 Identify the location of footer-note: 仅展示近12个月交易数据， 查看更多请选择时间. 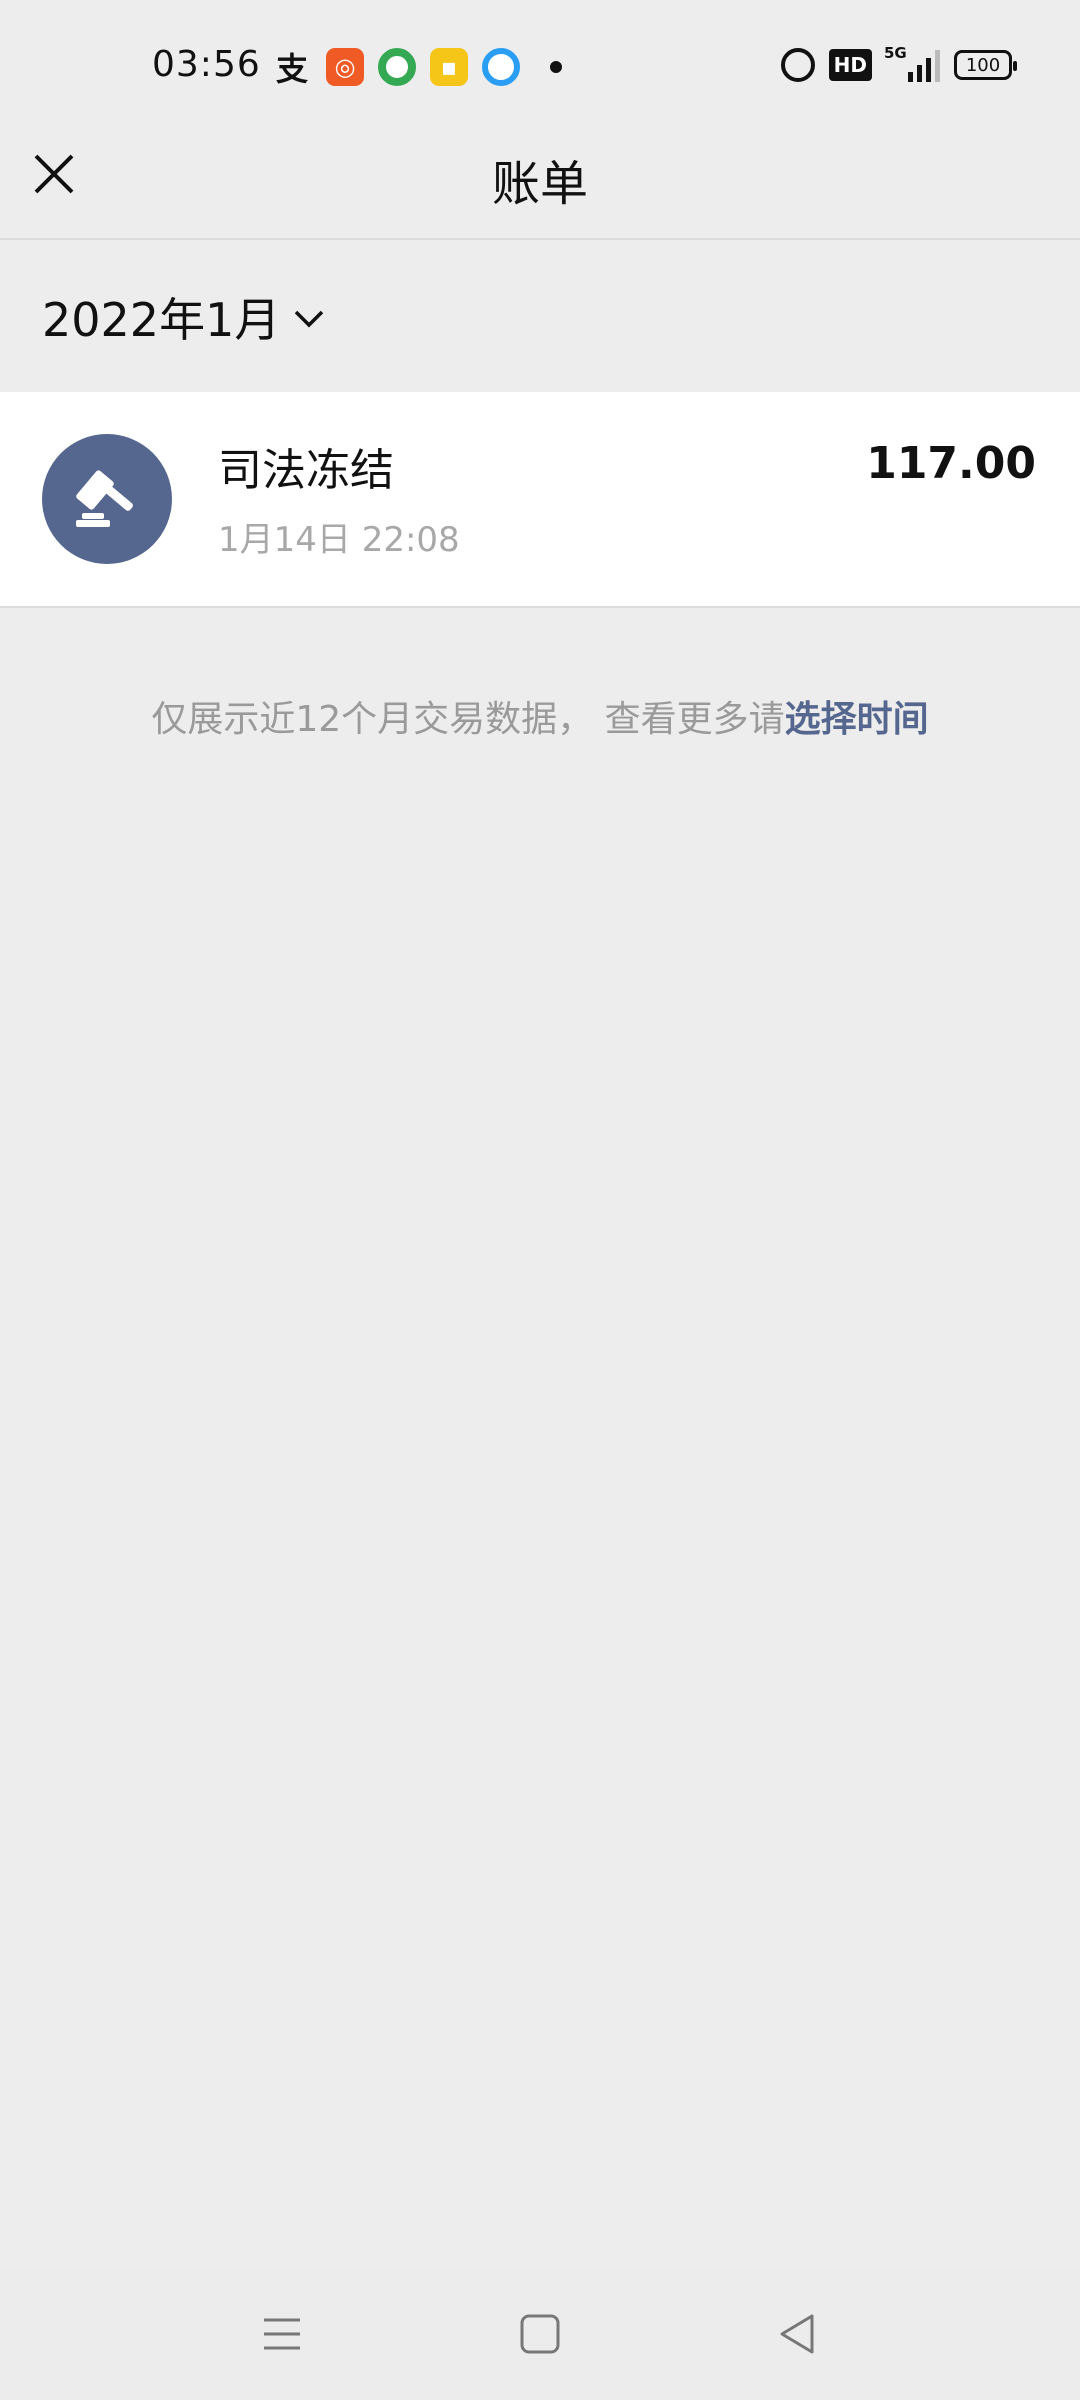
(540, 716).